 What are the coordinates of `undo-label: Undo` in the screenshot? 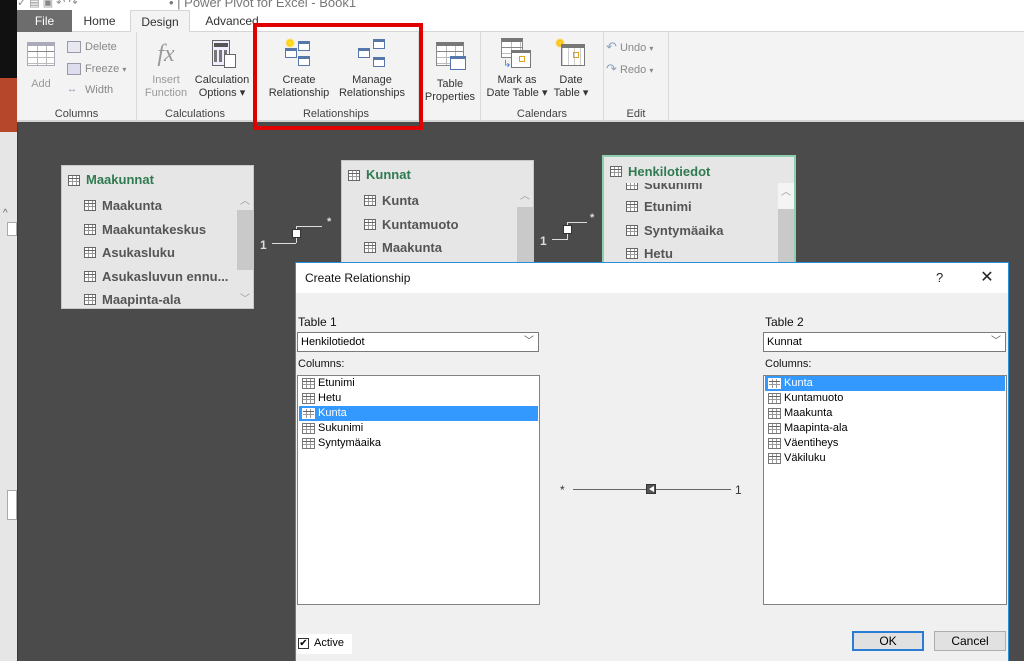 It's located at (633, 48).